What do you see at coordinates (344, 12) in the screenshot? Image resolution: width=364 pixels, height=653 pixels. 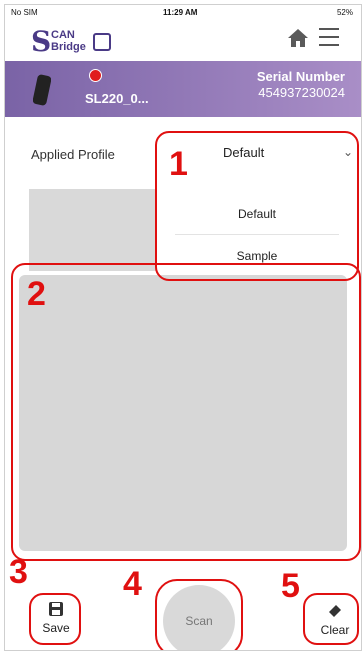 I see `battery-label: 52%` at bounding box center [344, 12].